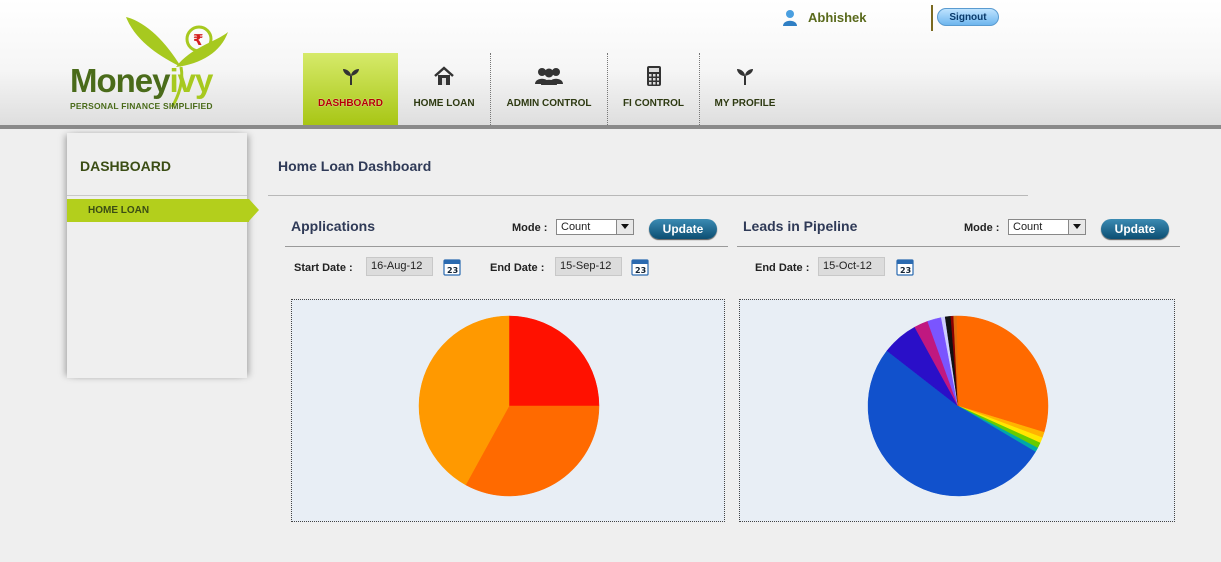 The width and height of the screenshot is (1221, 562). Describe the element at coordinates (163, 255) in the screenshot. I see `sidebar: DASHBOARD HOME LOAN` at that location.